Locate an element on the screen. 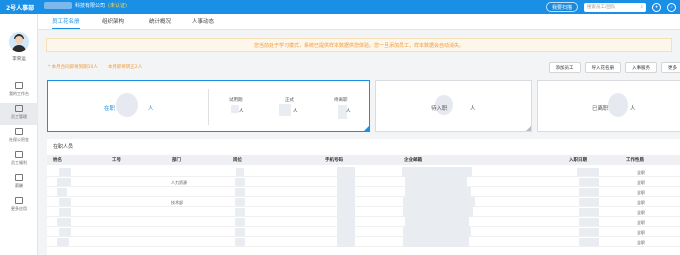 Image resolution: width=680 pixels, height=255 pixels. shield-icon is located at coordinates (19, 131).